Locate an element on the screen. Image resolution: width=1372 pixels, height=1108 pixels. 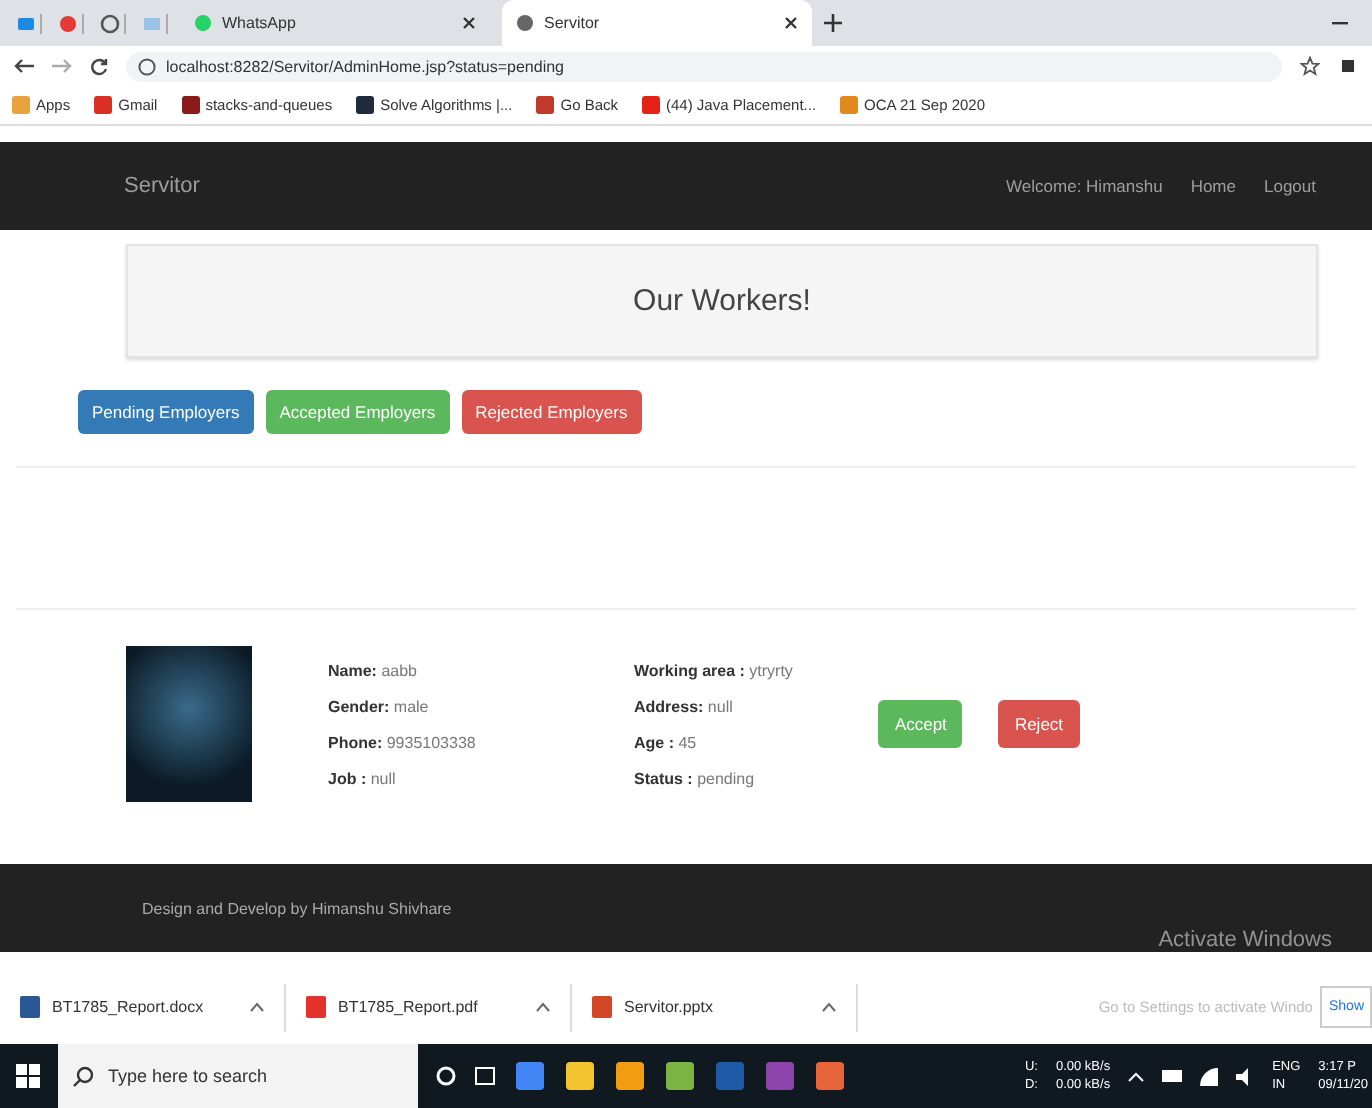
windows-start-icon is located at coordinates (28, 1076).